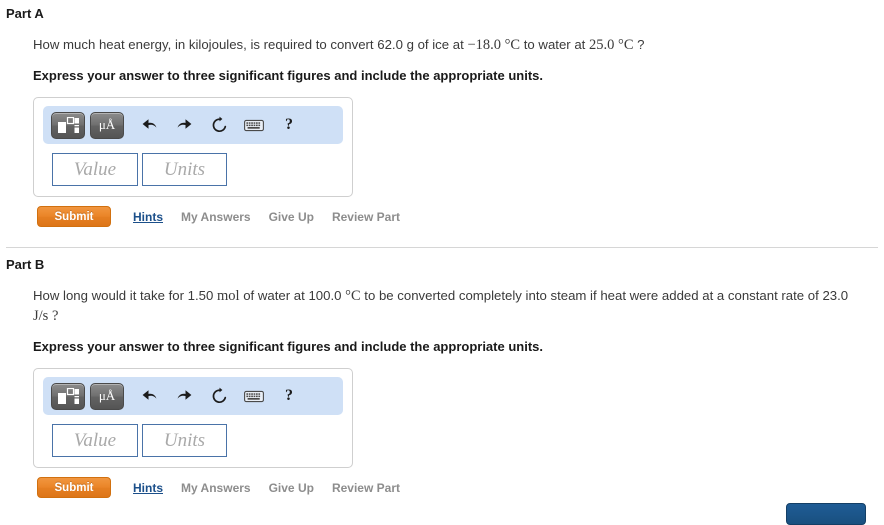  Describe the element at coordinates (74, 216) in the screenshot. I see `part-a-submit-button: Submit` at that location.